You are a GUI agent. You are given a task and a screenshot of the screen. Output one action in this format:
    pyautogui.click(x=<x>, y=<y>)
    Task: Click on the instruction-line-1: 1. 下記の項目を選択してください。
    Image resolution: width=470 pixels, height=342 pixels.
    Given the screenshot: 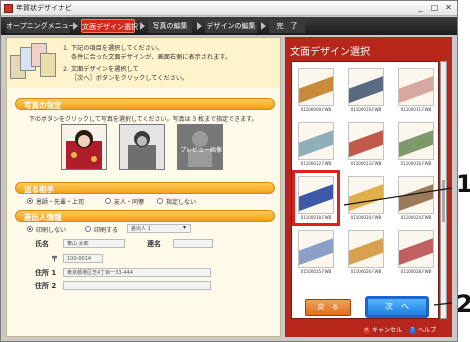 What is the action you would take?
    pyautogui.click(x=113, y=48)
    